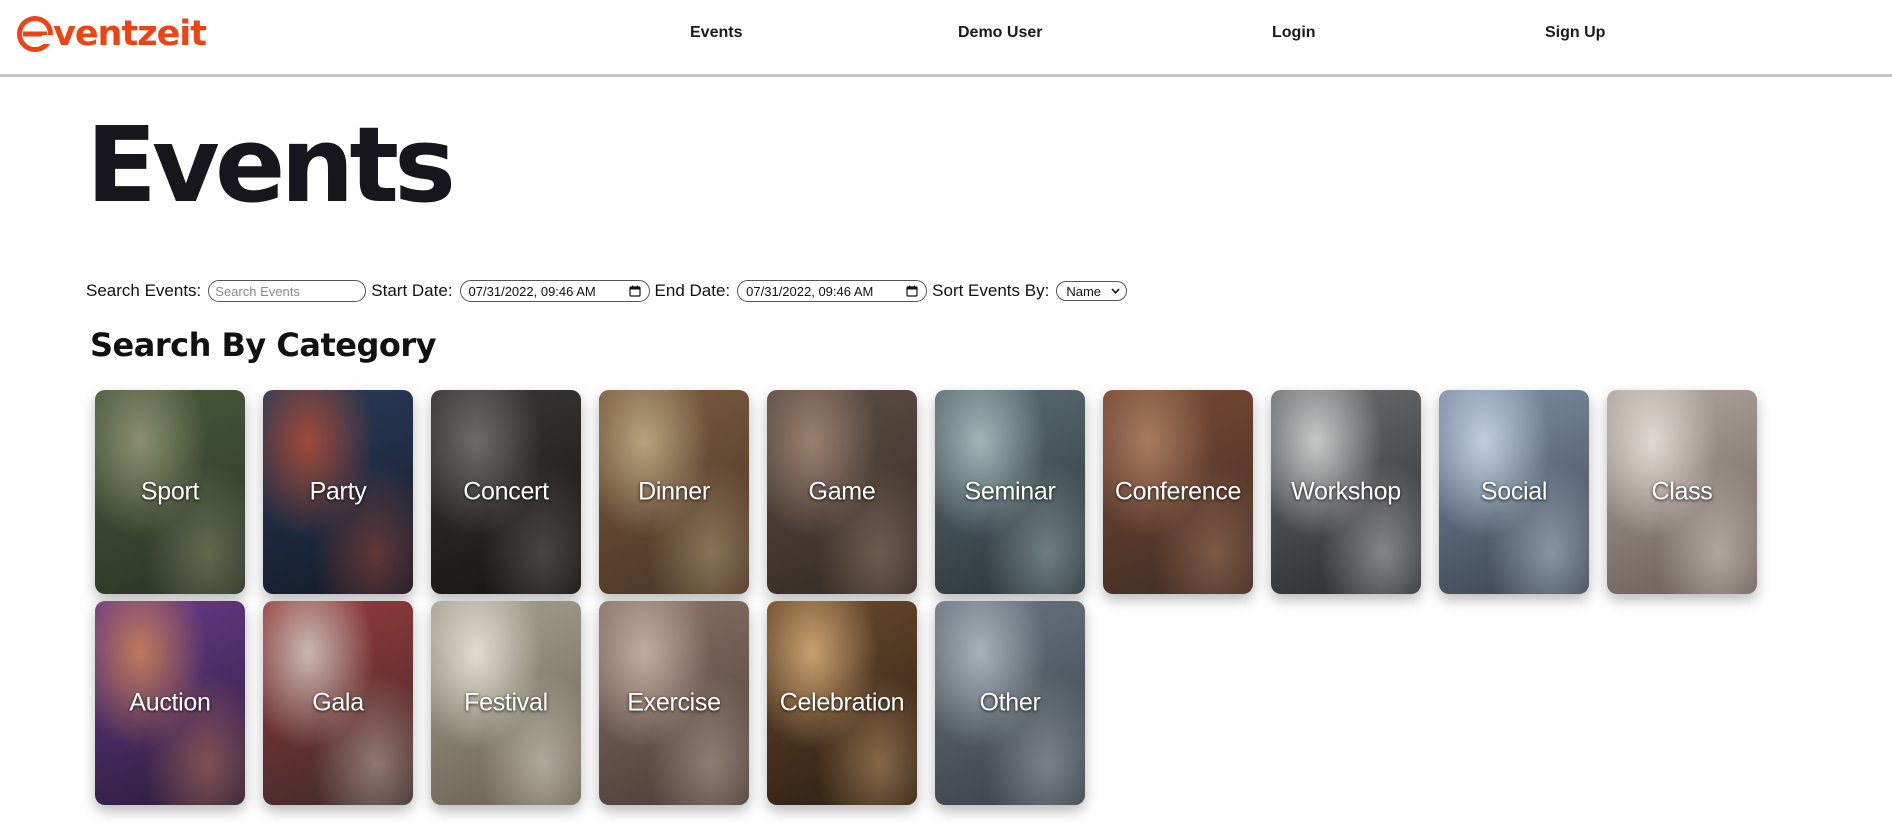  I want to click on category-label: Exercise, so click(674, 702).